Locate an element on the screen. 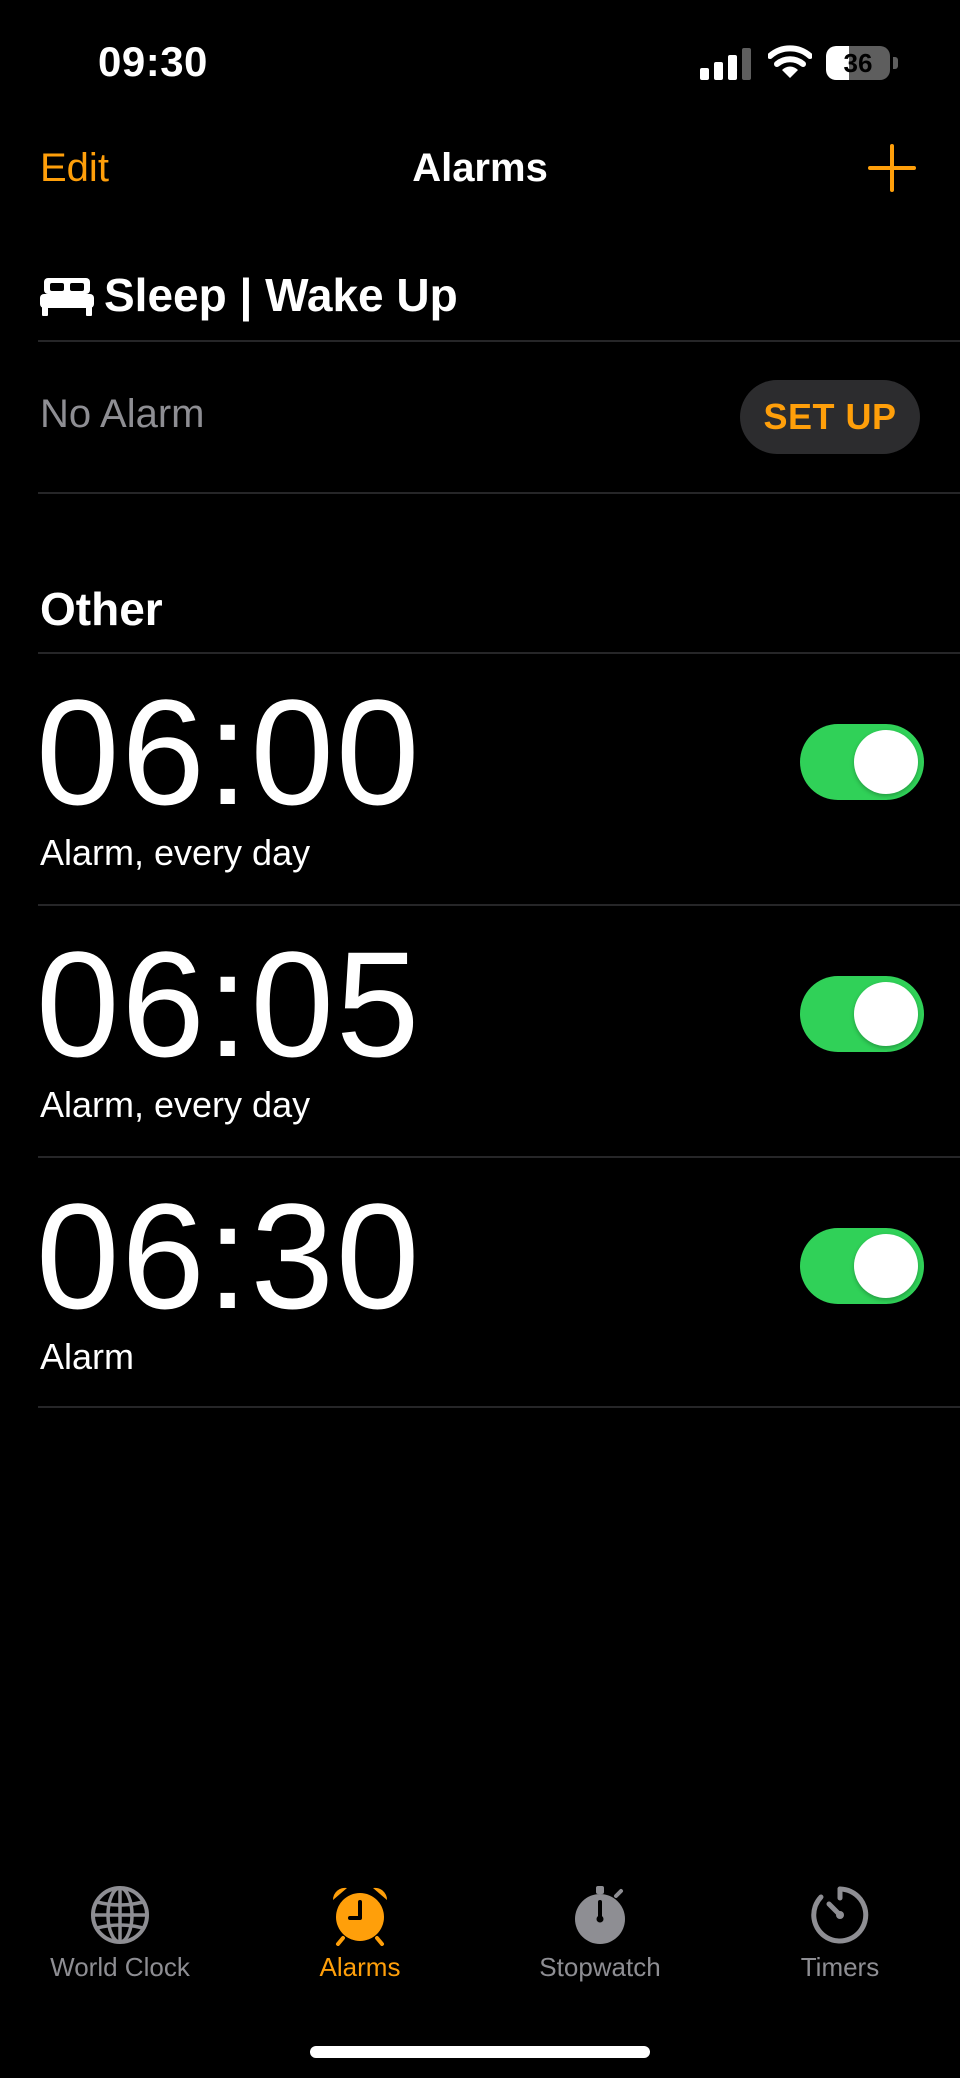 The width and height of the screenshot is (960, 2078). tab-label: World Clock is located at coordinates (120, 1967).